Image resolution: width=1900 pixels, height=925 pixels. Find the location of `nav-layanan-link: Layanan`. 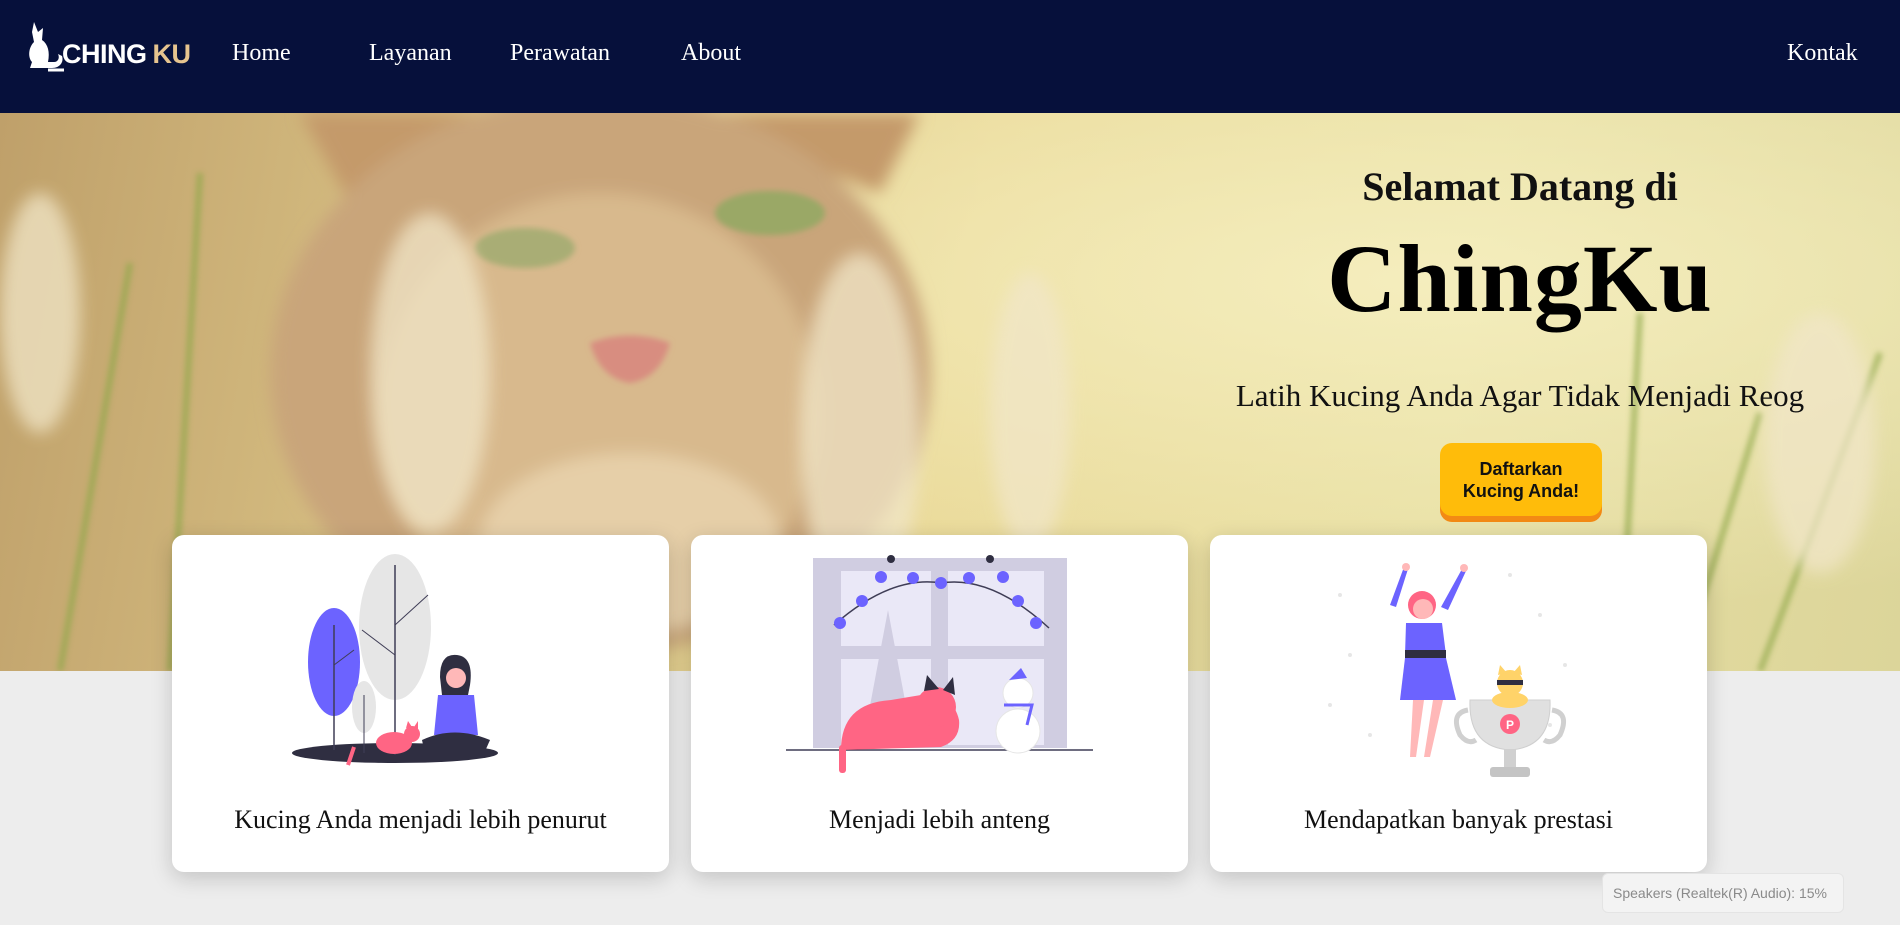

nav-layanan-link: Layanan is located at coordinates (410, 53).